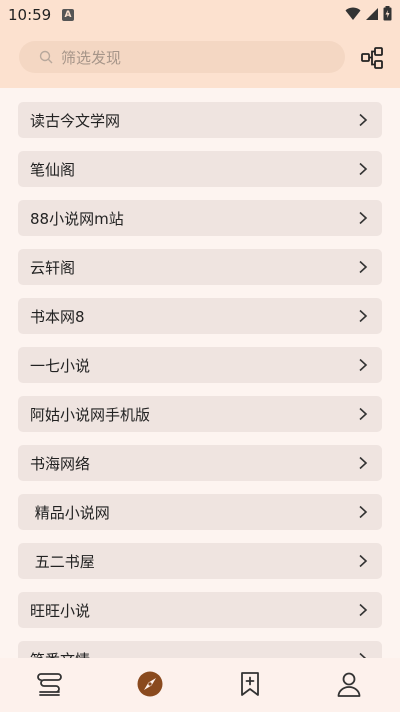 The image size is (400, 712). What do you see at coordinates (68, 15) in the screenshot?
I see `notification-icon: A` at bounding box center [68, 15].